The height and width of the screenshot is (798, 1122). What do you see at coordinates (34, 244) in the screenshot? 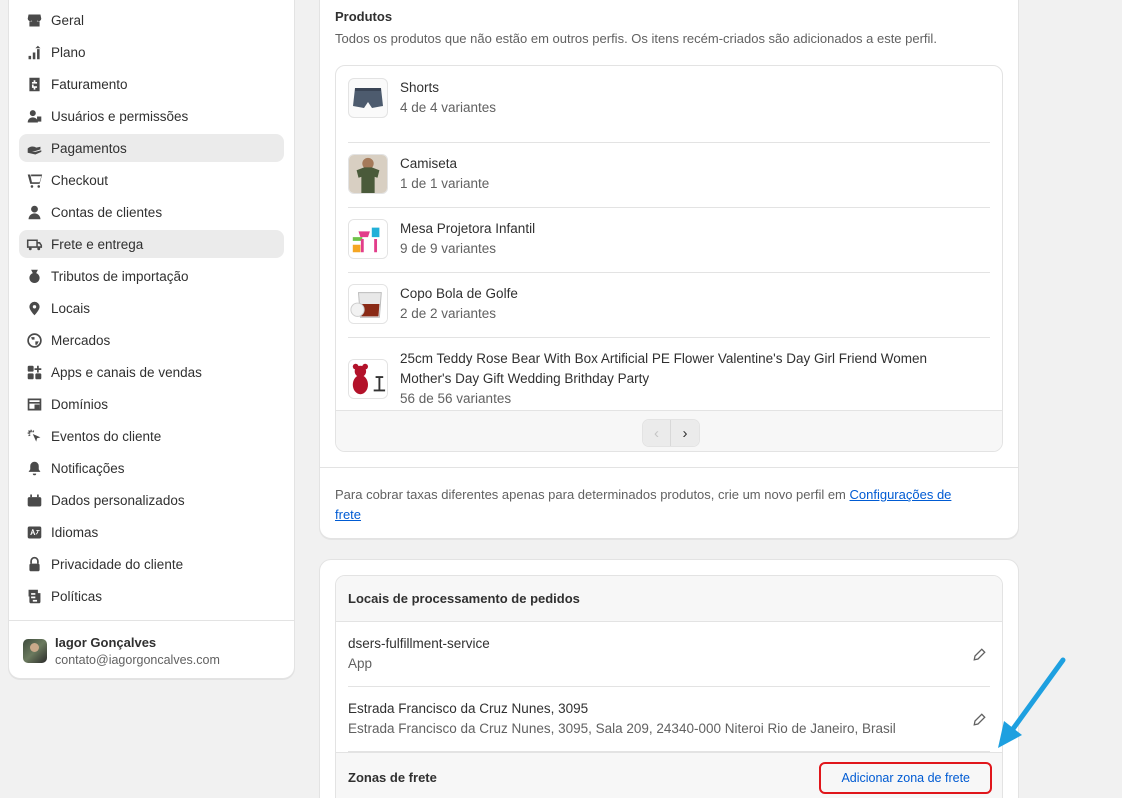
I see `truck-icon` at bounding box center [34, 244].